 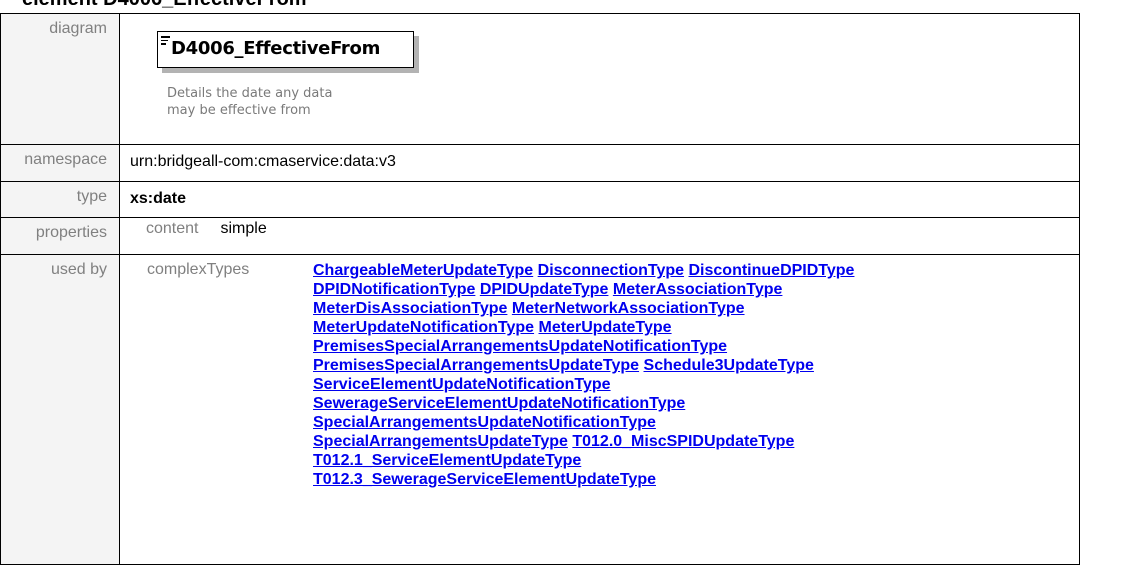 I want to click on used-by-link: MeterDisAssociationType, so click(x=410, y=308).